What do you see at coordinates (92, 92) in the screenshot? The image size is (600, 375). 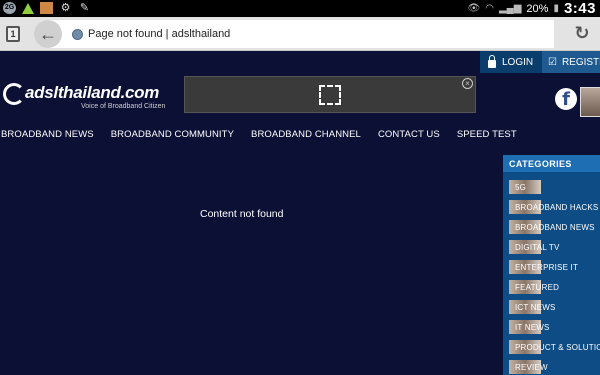 I see `logo-text: adslthailand.com` at bounding box center [92, 92].